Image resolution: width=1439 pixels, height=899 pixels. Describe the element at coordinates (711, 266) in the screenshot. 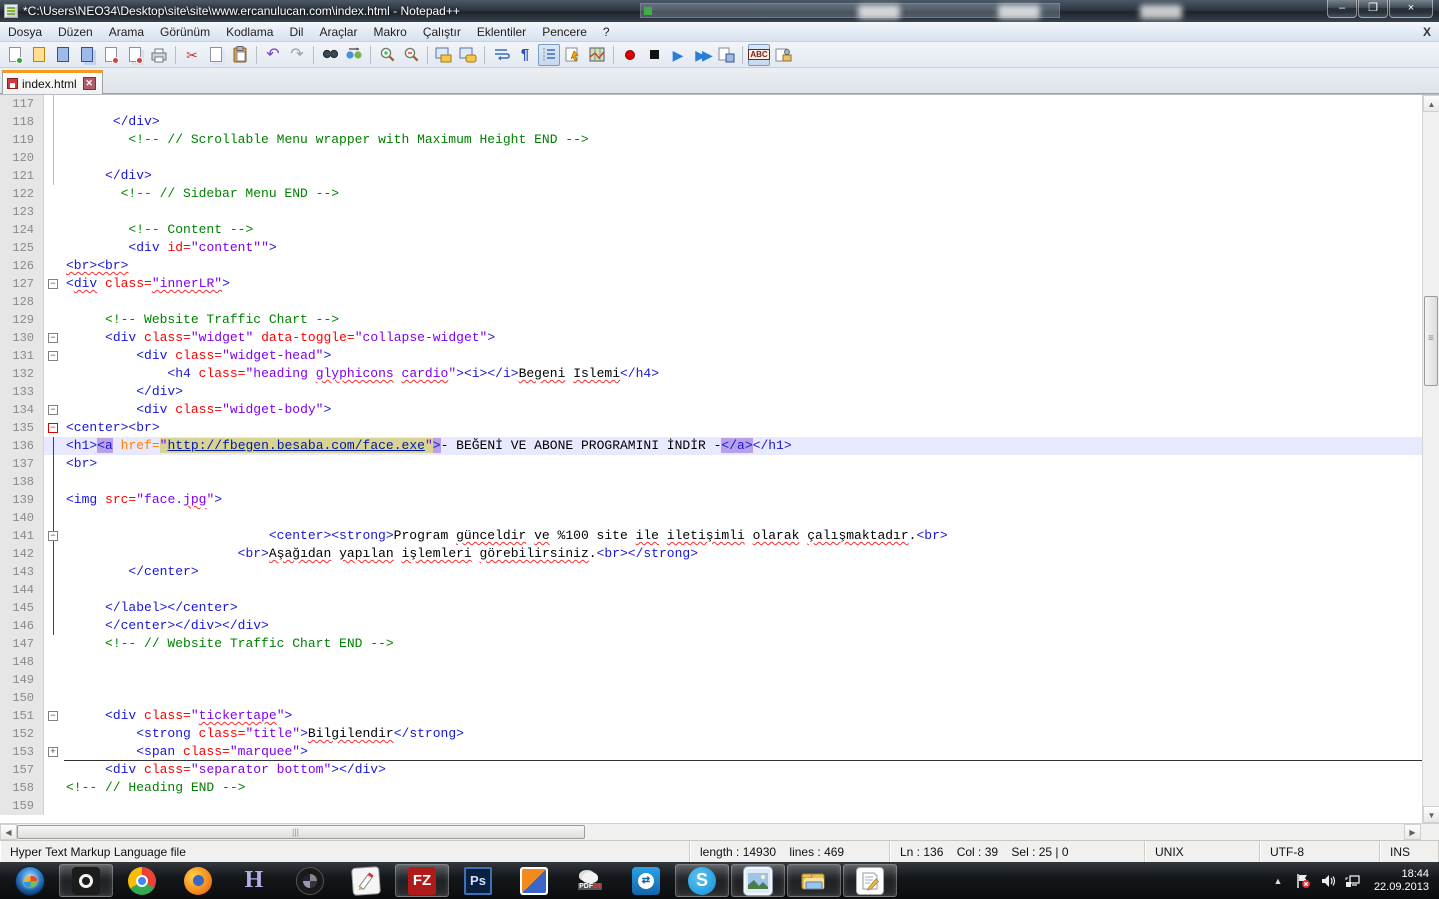

I see `code-line-126: 126 <br><br>` at that location.